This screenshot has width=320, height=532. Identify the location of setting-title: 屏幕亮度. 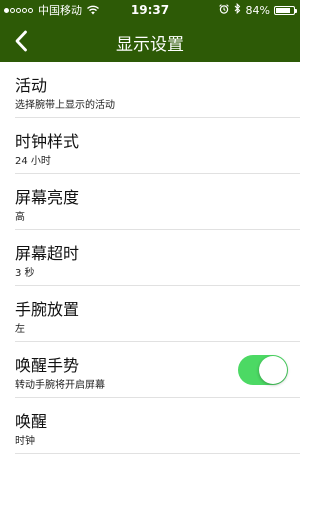
(47, 197).